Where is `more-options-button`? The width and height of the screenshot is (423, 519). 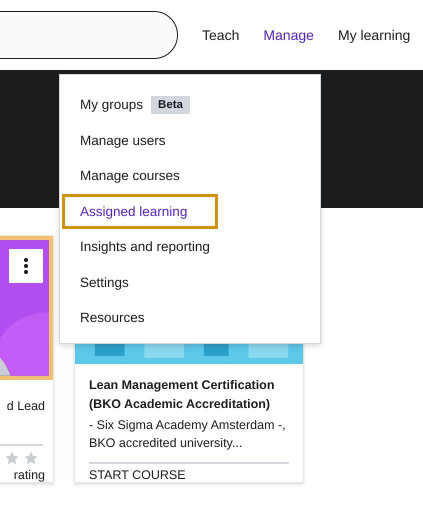 more-options-button is located at coordinates (26, 266).